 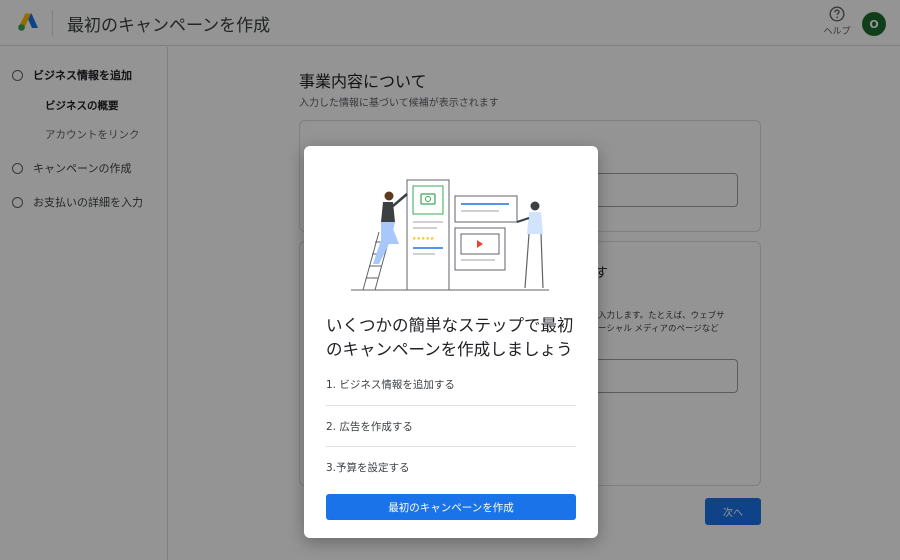 I want to click on dialog-step-2: 2. 広告を作成する, so click(x=369, y=427).